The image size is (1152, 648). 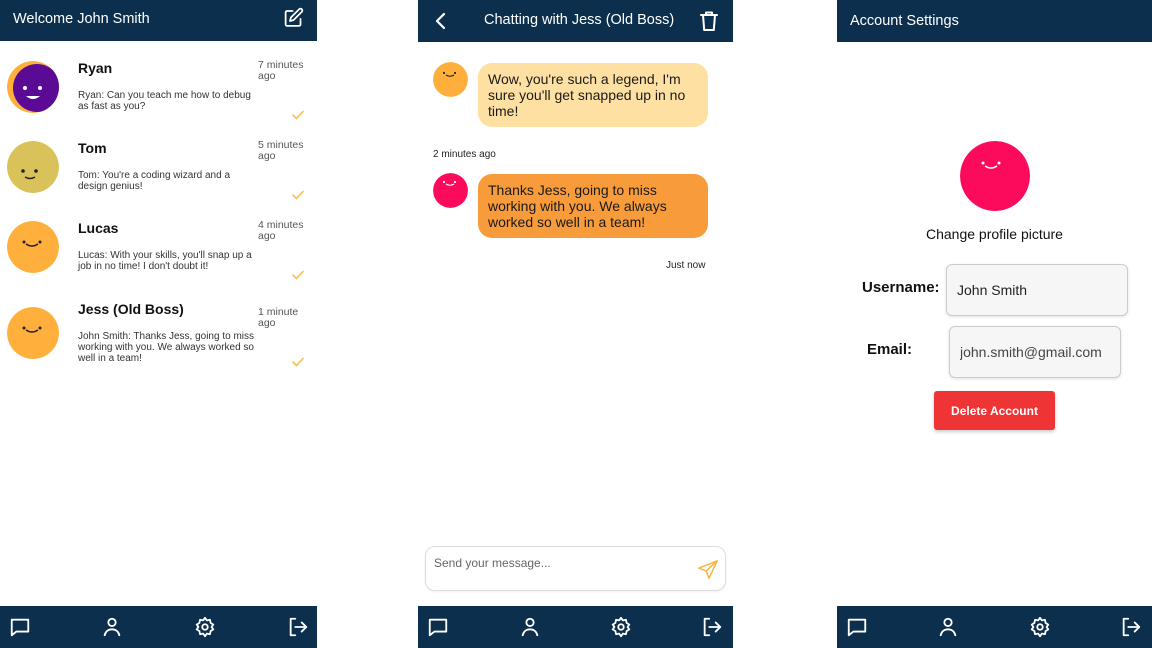 What do you see at coordinates (686, 265) in the screenshot?
I see `message-timestamp: Just now` at bounding box center [686, 265].